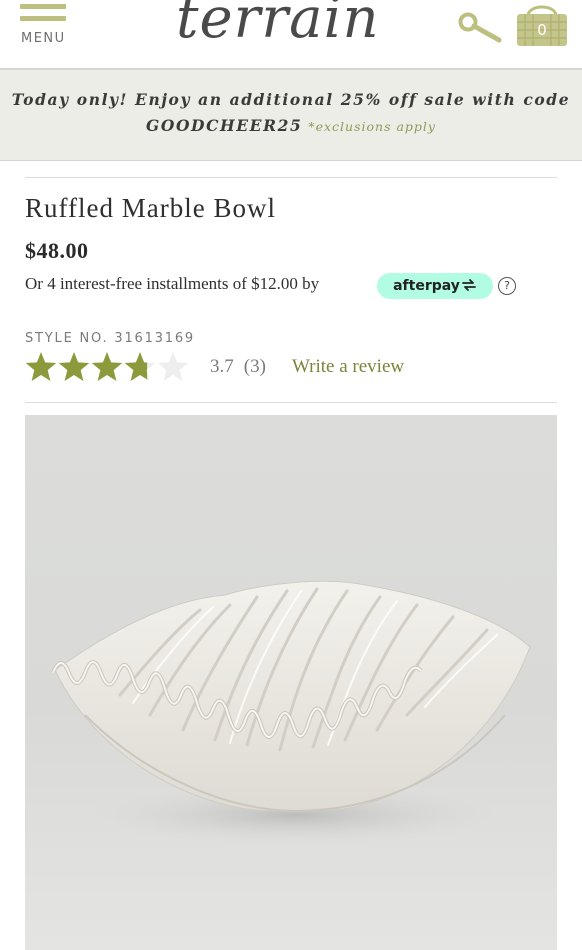  Describe the element at coordinates (43, 16) in the screenshot. I see `hamburger-icon` at that location.